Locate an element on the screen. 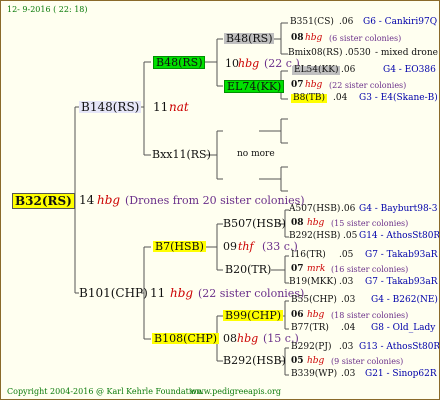  root-gen-number: 14 is located at coordinates (87, 200).